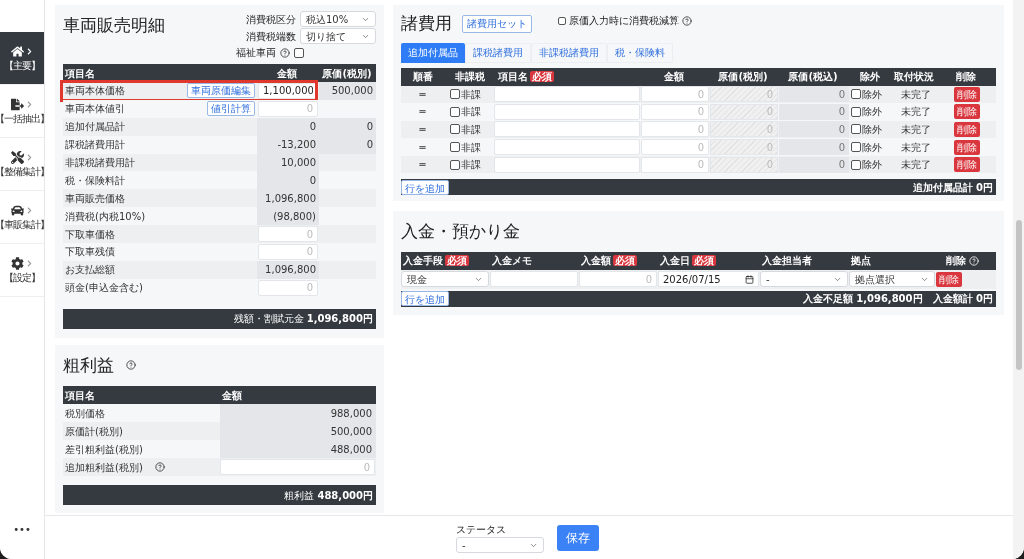 The width and height of the screenshot is (1024, 559). I want to click on column-header: 除外, so click(870, 76).